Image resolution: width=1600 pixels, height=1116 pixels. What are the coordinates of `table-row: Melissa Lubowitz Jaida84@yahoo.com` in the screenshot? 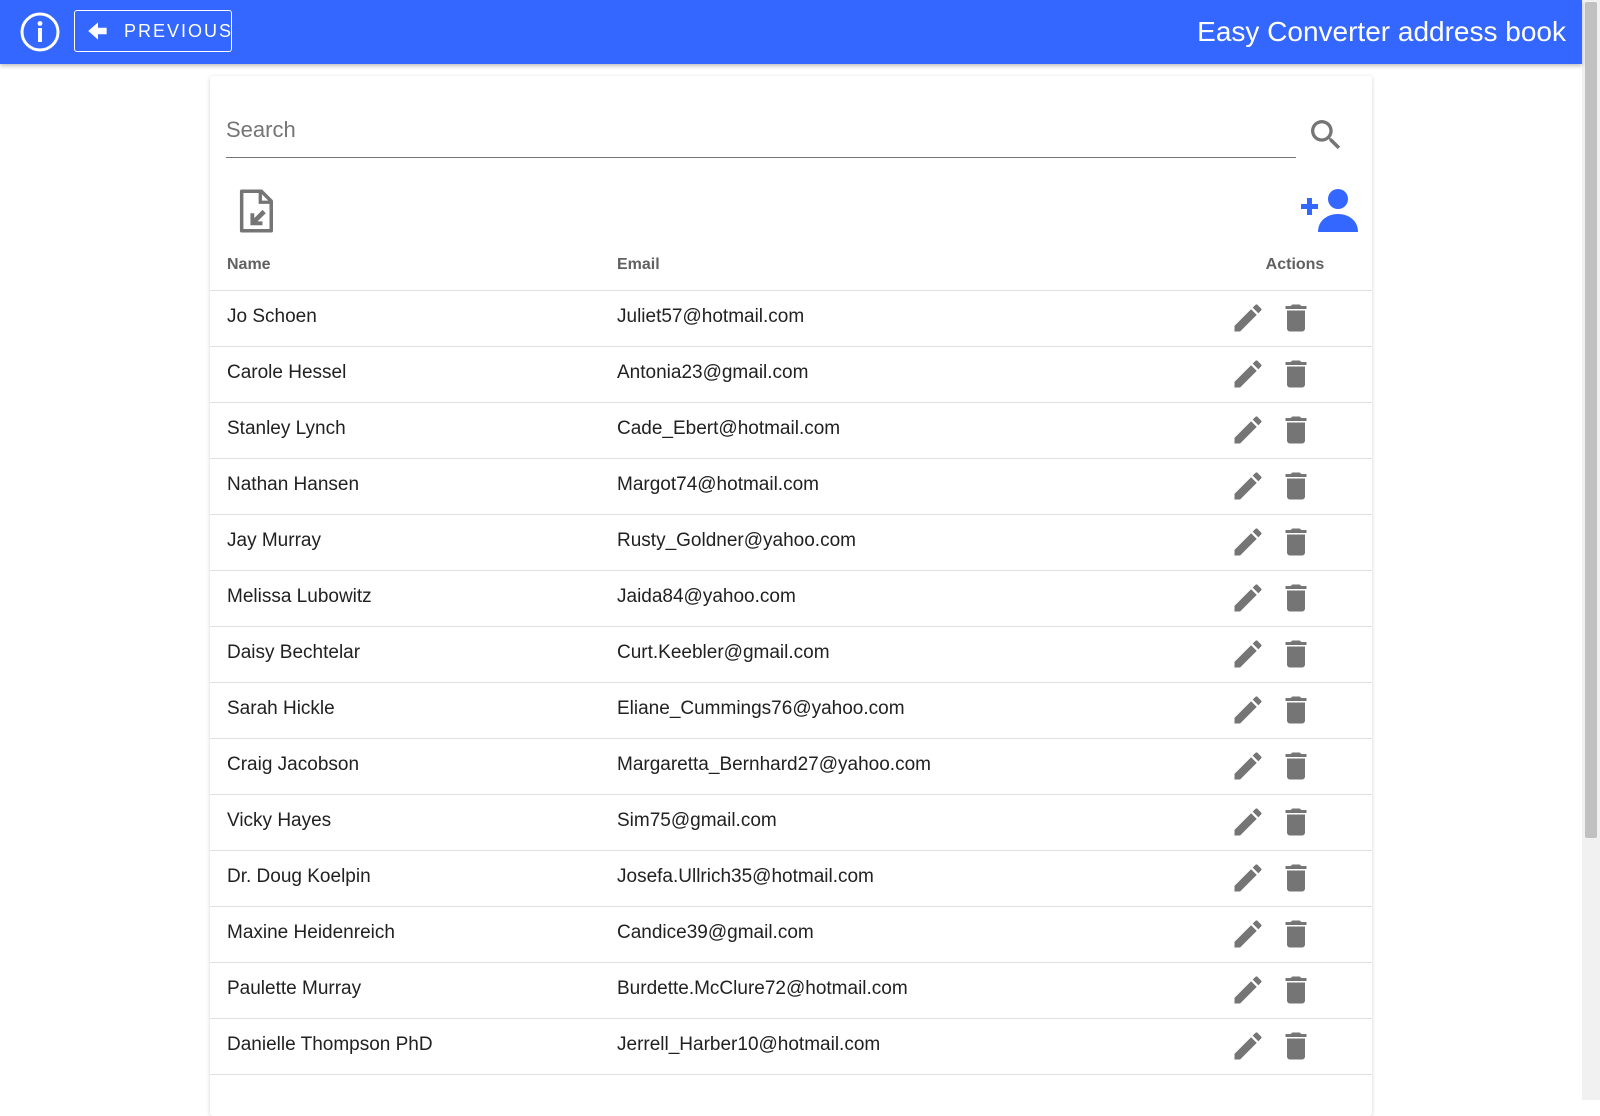 It's located at (791, 599).